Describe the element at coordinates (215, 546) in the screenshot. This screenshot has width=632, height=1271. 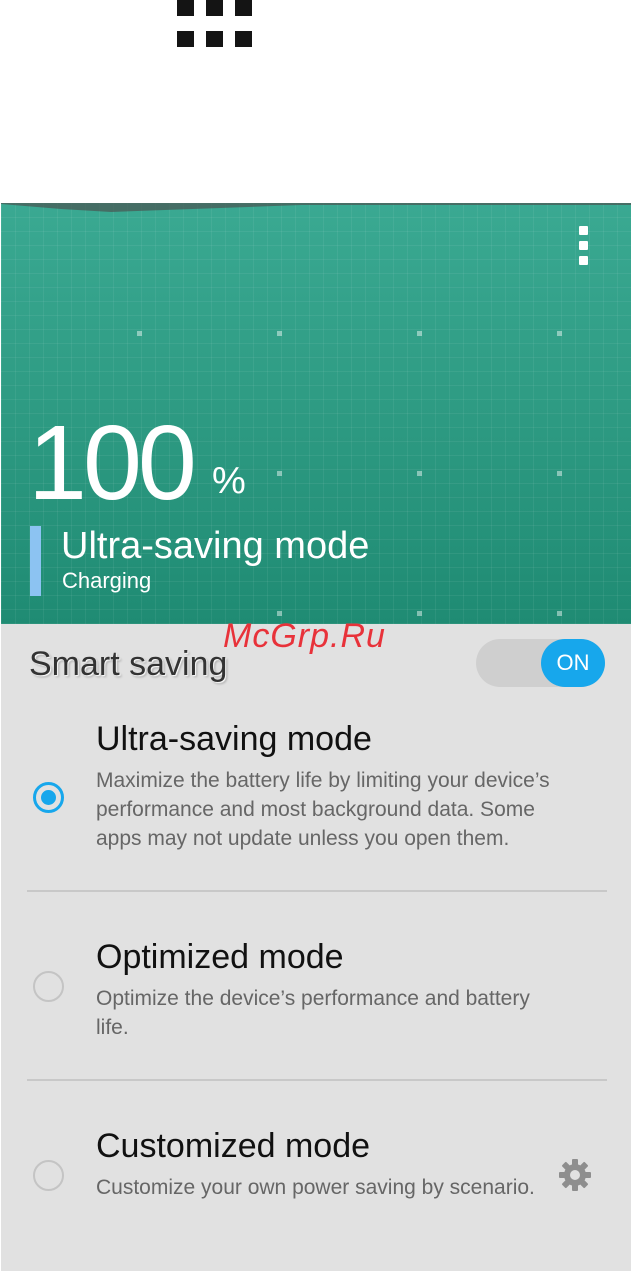
I see `current-mode-title: Ultra-saving mode` at that location.